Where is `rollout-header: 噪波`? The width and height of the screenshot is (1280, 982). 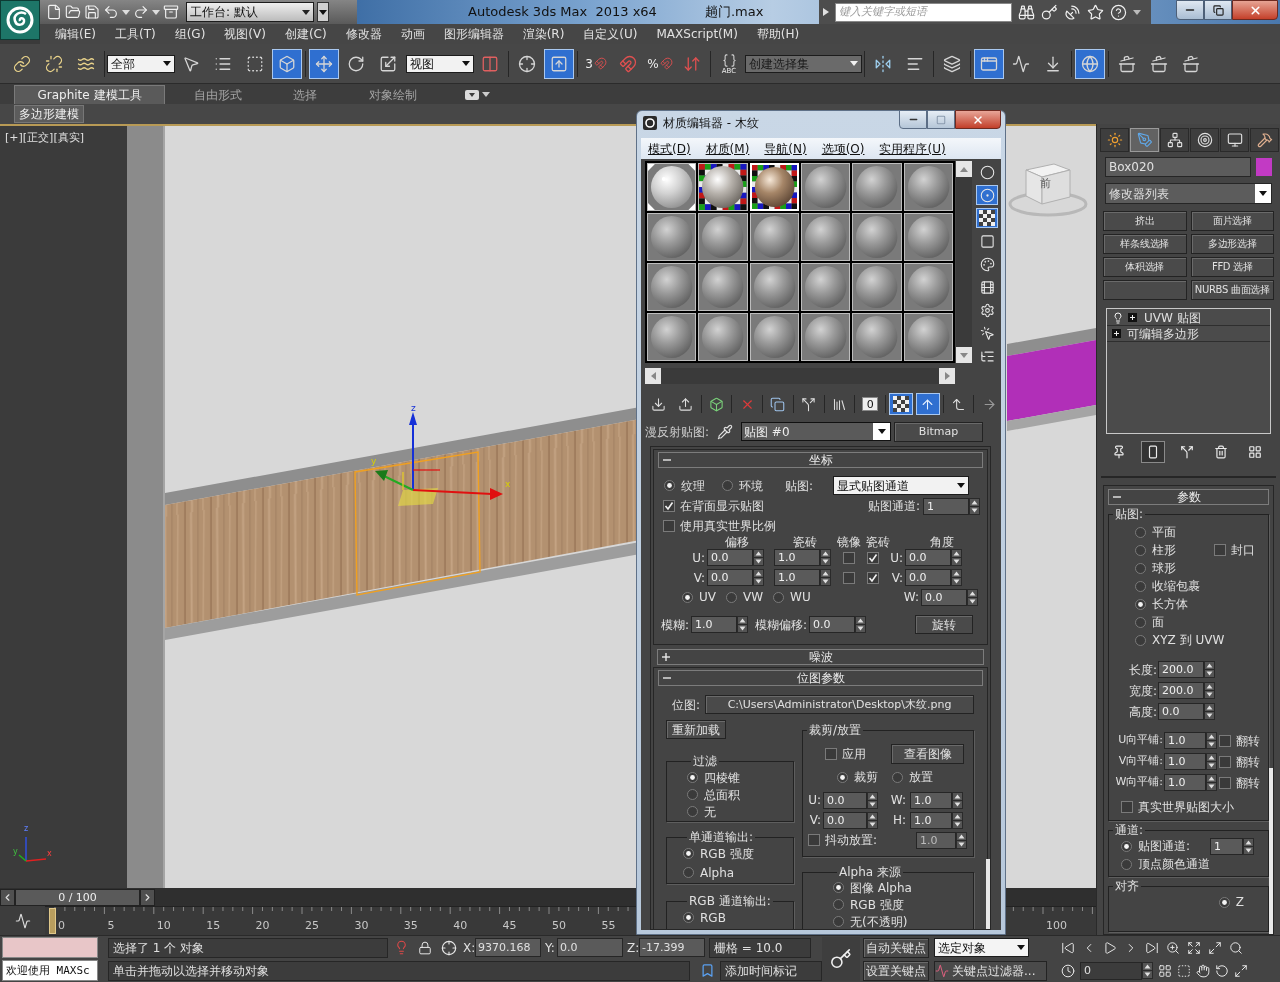 rollout-header: 噪波 is located at coordinates (820, 657).